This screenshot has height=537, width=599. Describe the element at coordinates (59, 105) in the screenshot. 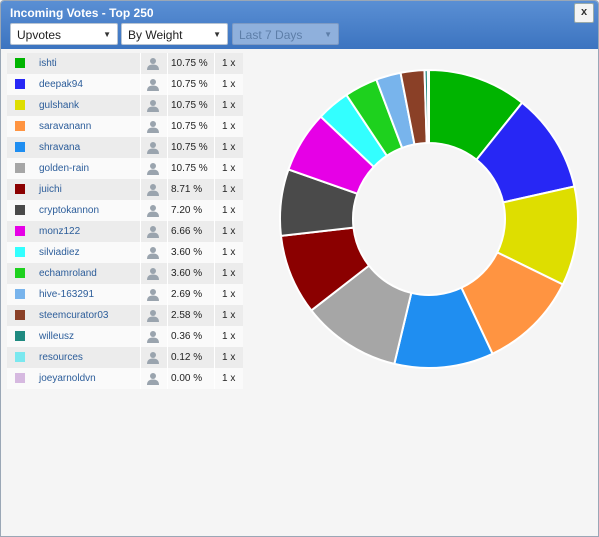

I see `voter-name-link: gulshank` at that location.